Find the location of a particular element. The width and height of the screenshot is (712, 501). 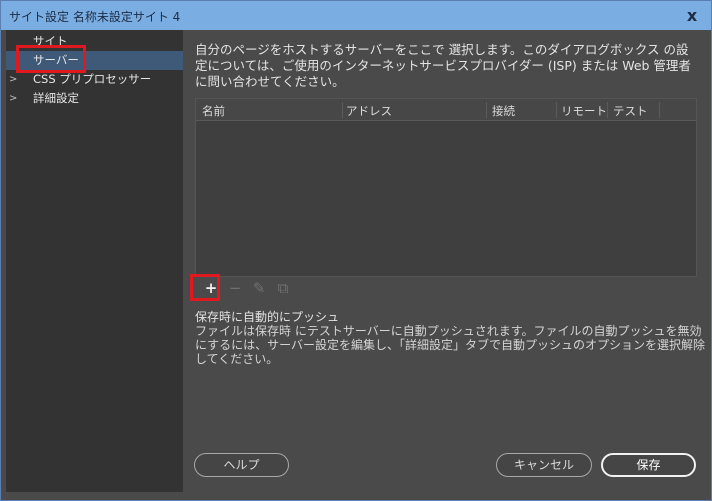

cancel-button: キャンセル is located at coordinates (544, 465).